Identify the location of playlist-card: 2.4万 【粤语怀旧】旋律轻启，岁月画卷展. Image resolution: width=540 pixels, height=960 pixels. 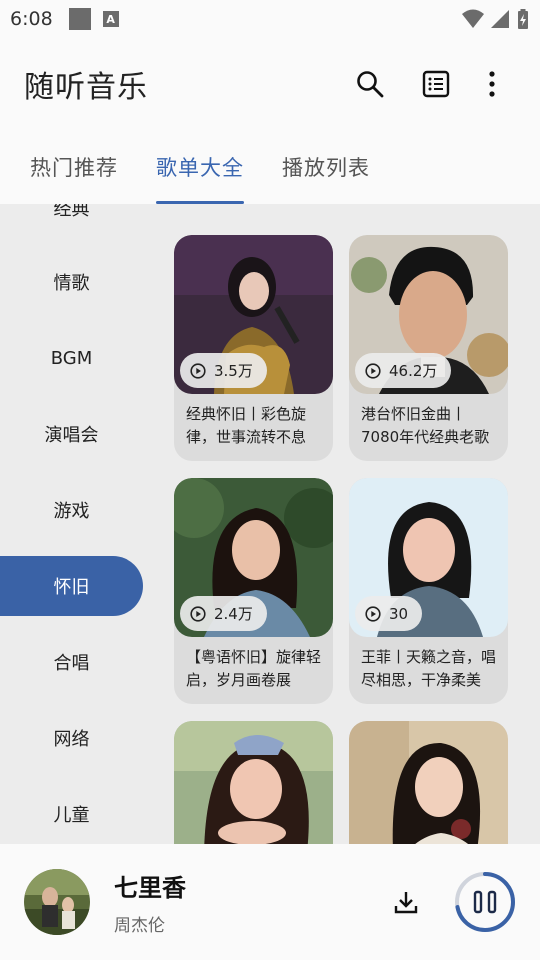
(253, 591).